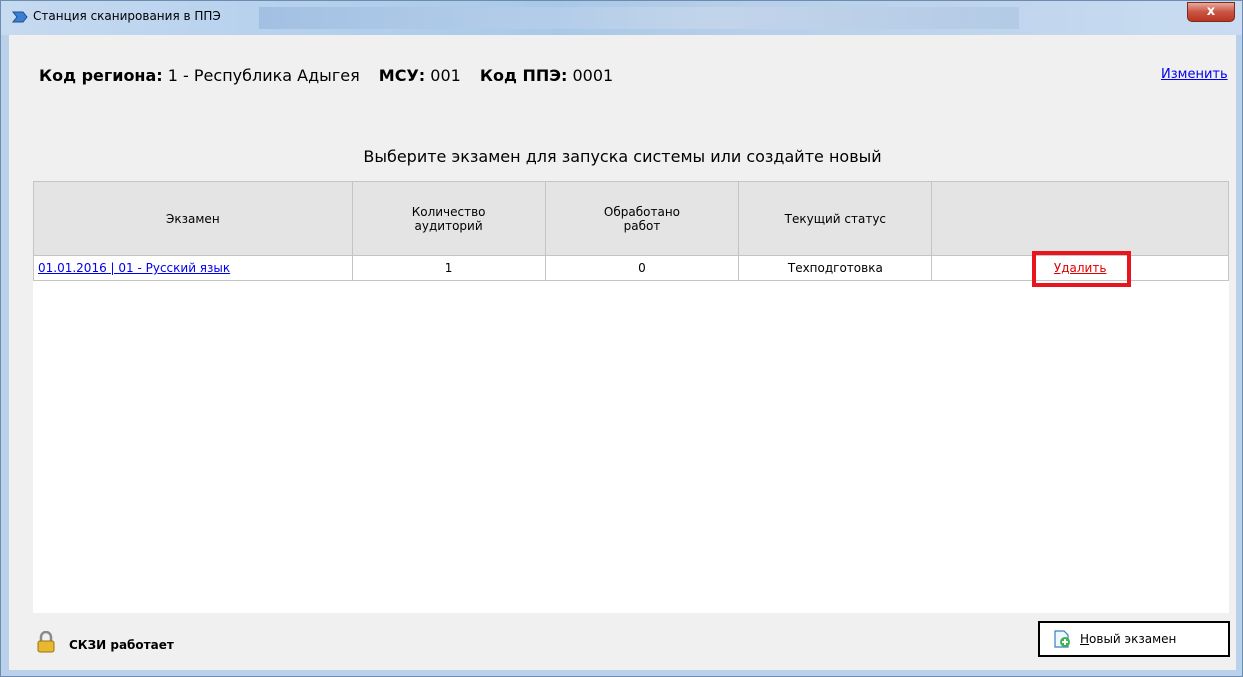  I want to click on column-header-rooms-label: Количество аудиторий, so click(448, 218).